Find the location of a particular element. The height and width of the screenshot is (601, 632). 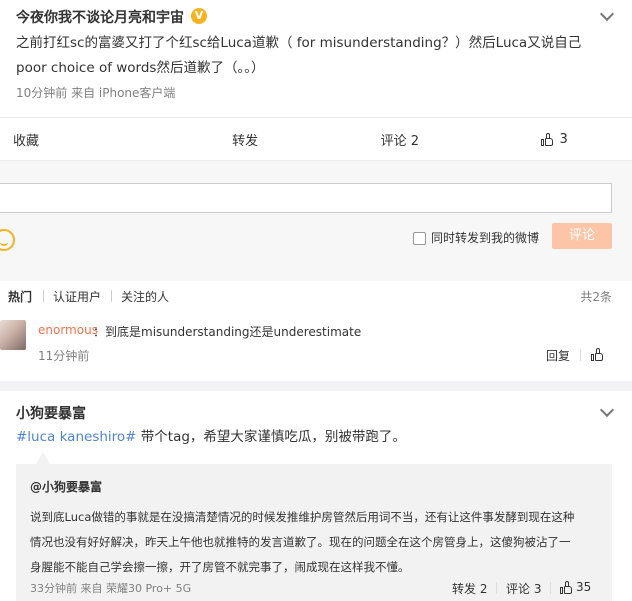

comment-username: enormous is located at coordinates (68, 330).